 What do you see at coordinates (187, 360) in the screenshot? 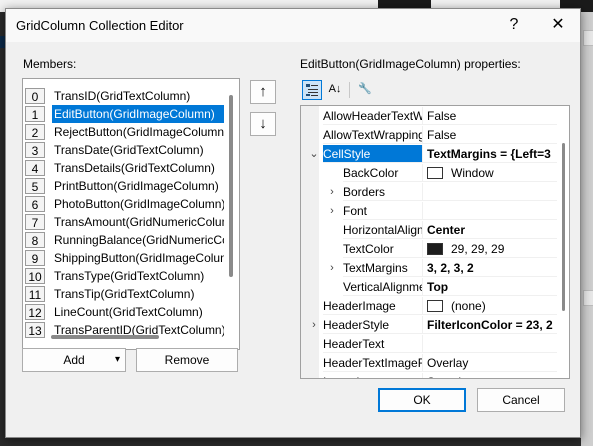
I see `remove-button: Remove` at bounding box center [187, 360].